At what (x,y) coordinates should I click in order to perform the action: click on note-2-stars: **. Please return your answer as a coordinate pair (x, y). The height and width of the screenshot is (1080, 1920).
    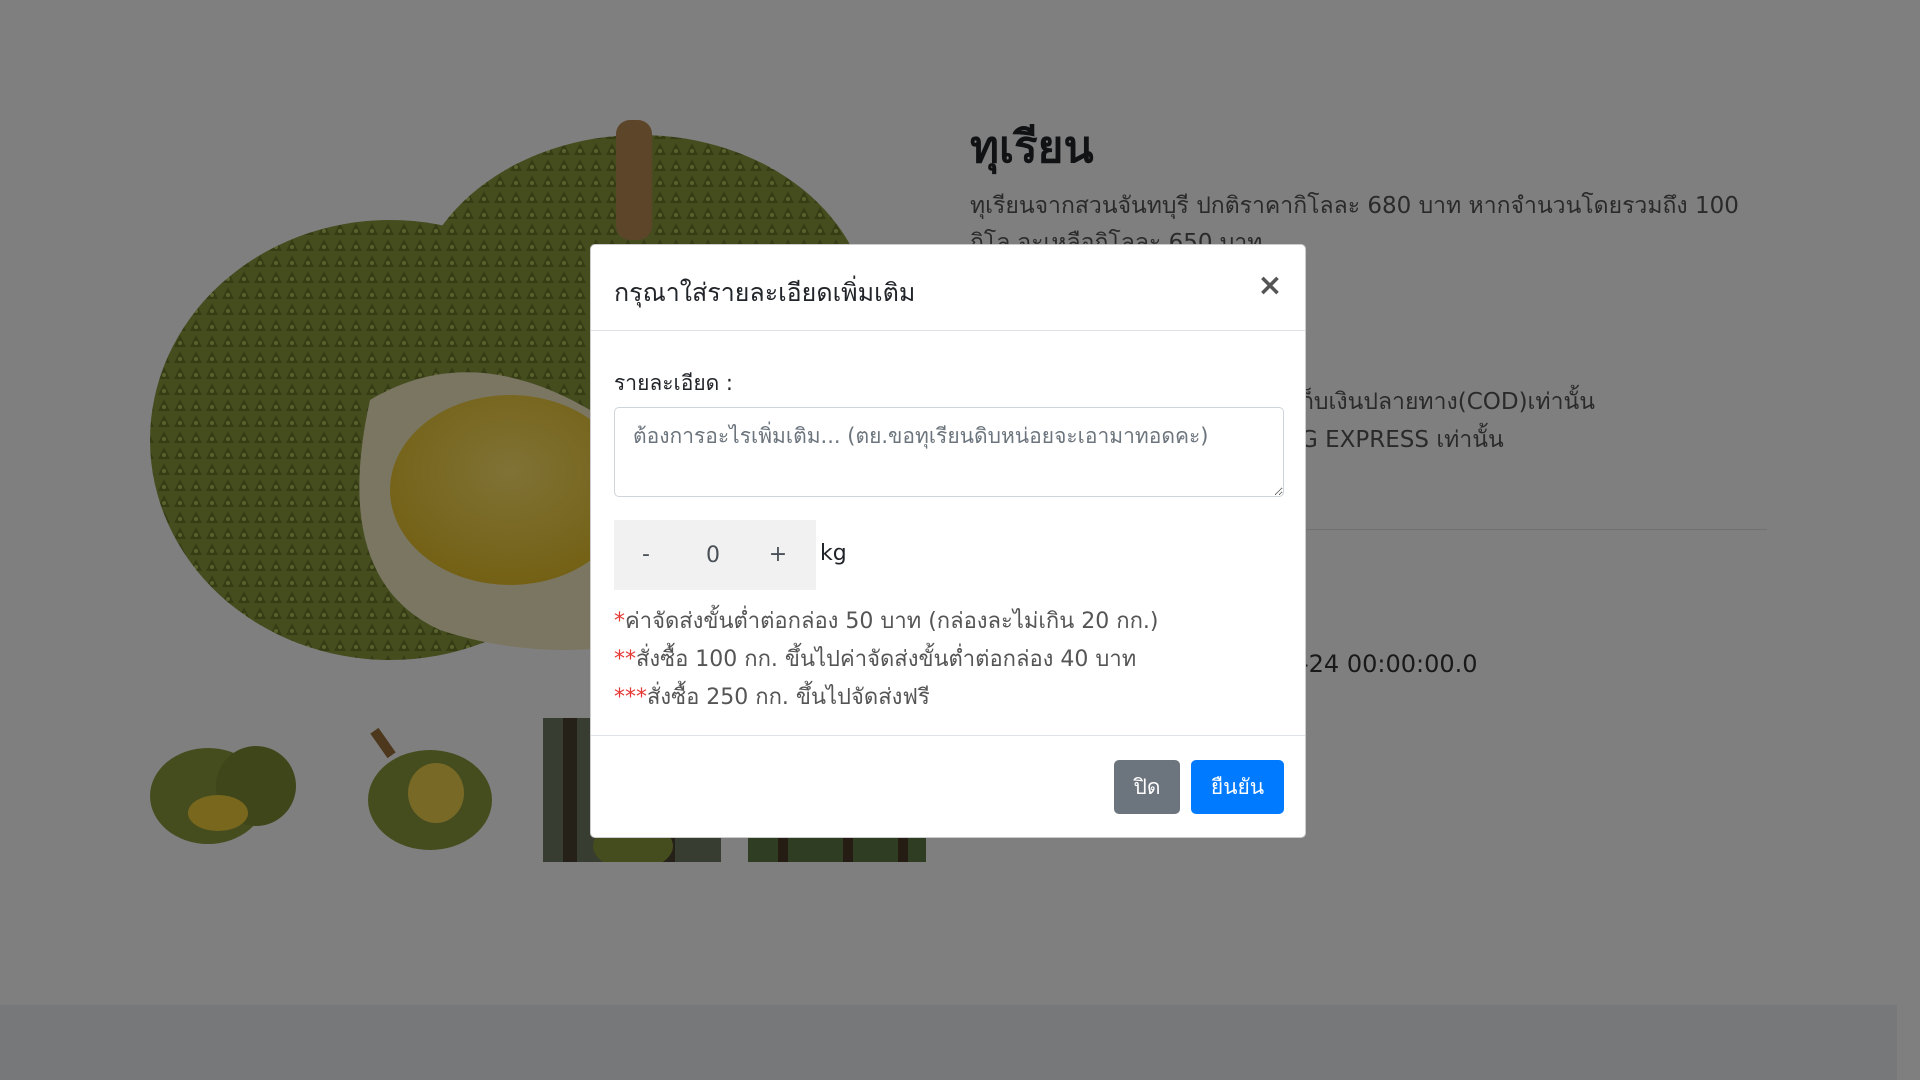
    Looking at the image, I should click on (625, 659).